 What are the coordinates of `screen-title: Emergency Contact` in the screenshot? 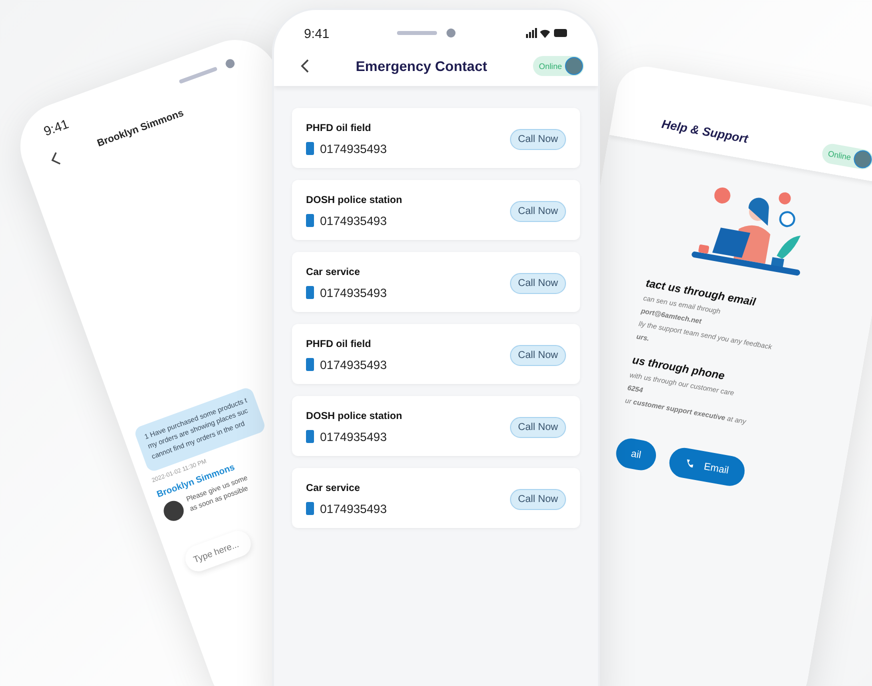 It's located at (422, 66).